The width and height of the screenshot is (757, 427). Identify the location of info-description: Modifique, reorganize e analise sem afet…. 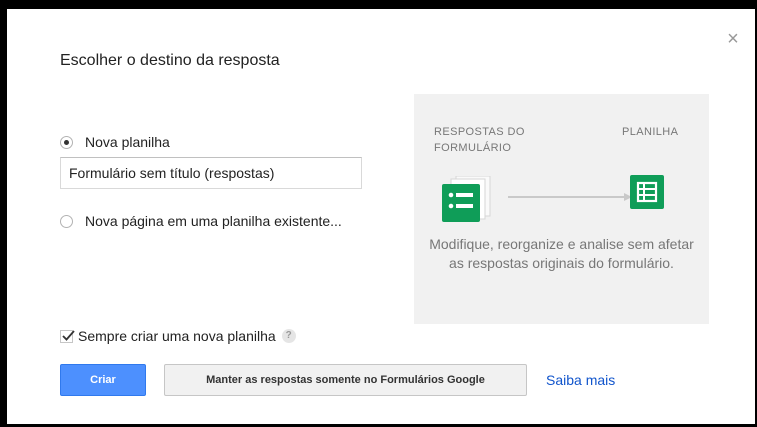
(561, 253).